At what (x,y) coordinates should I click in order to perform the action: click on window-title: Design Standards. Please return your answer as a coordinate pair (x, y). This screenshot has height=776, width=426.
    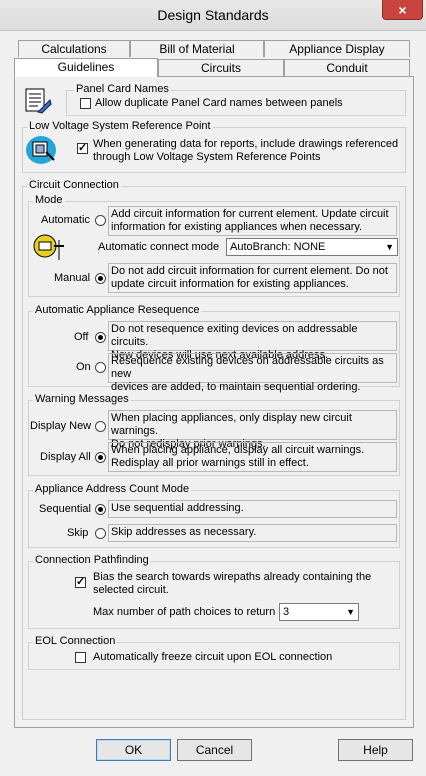
    Looking at the image, I should click on (213, 15).